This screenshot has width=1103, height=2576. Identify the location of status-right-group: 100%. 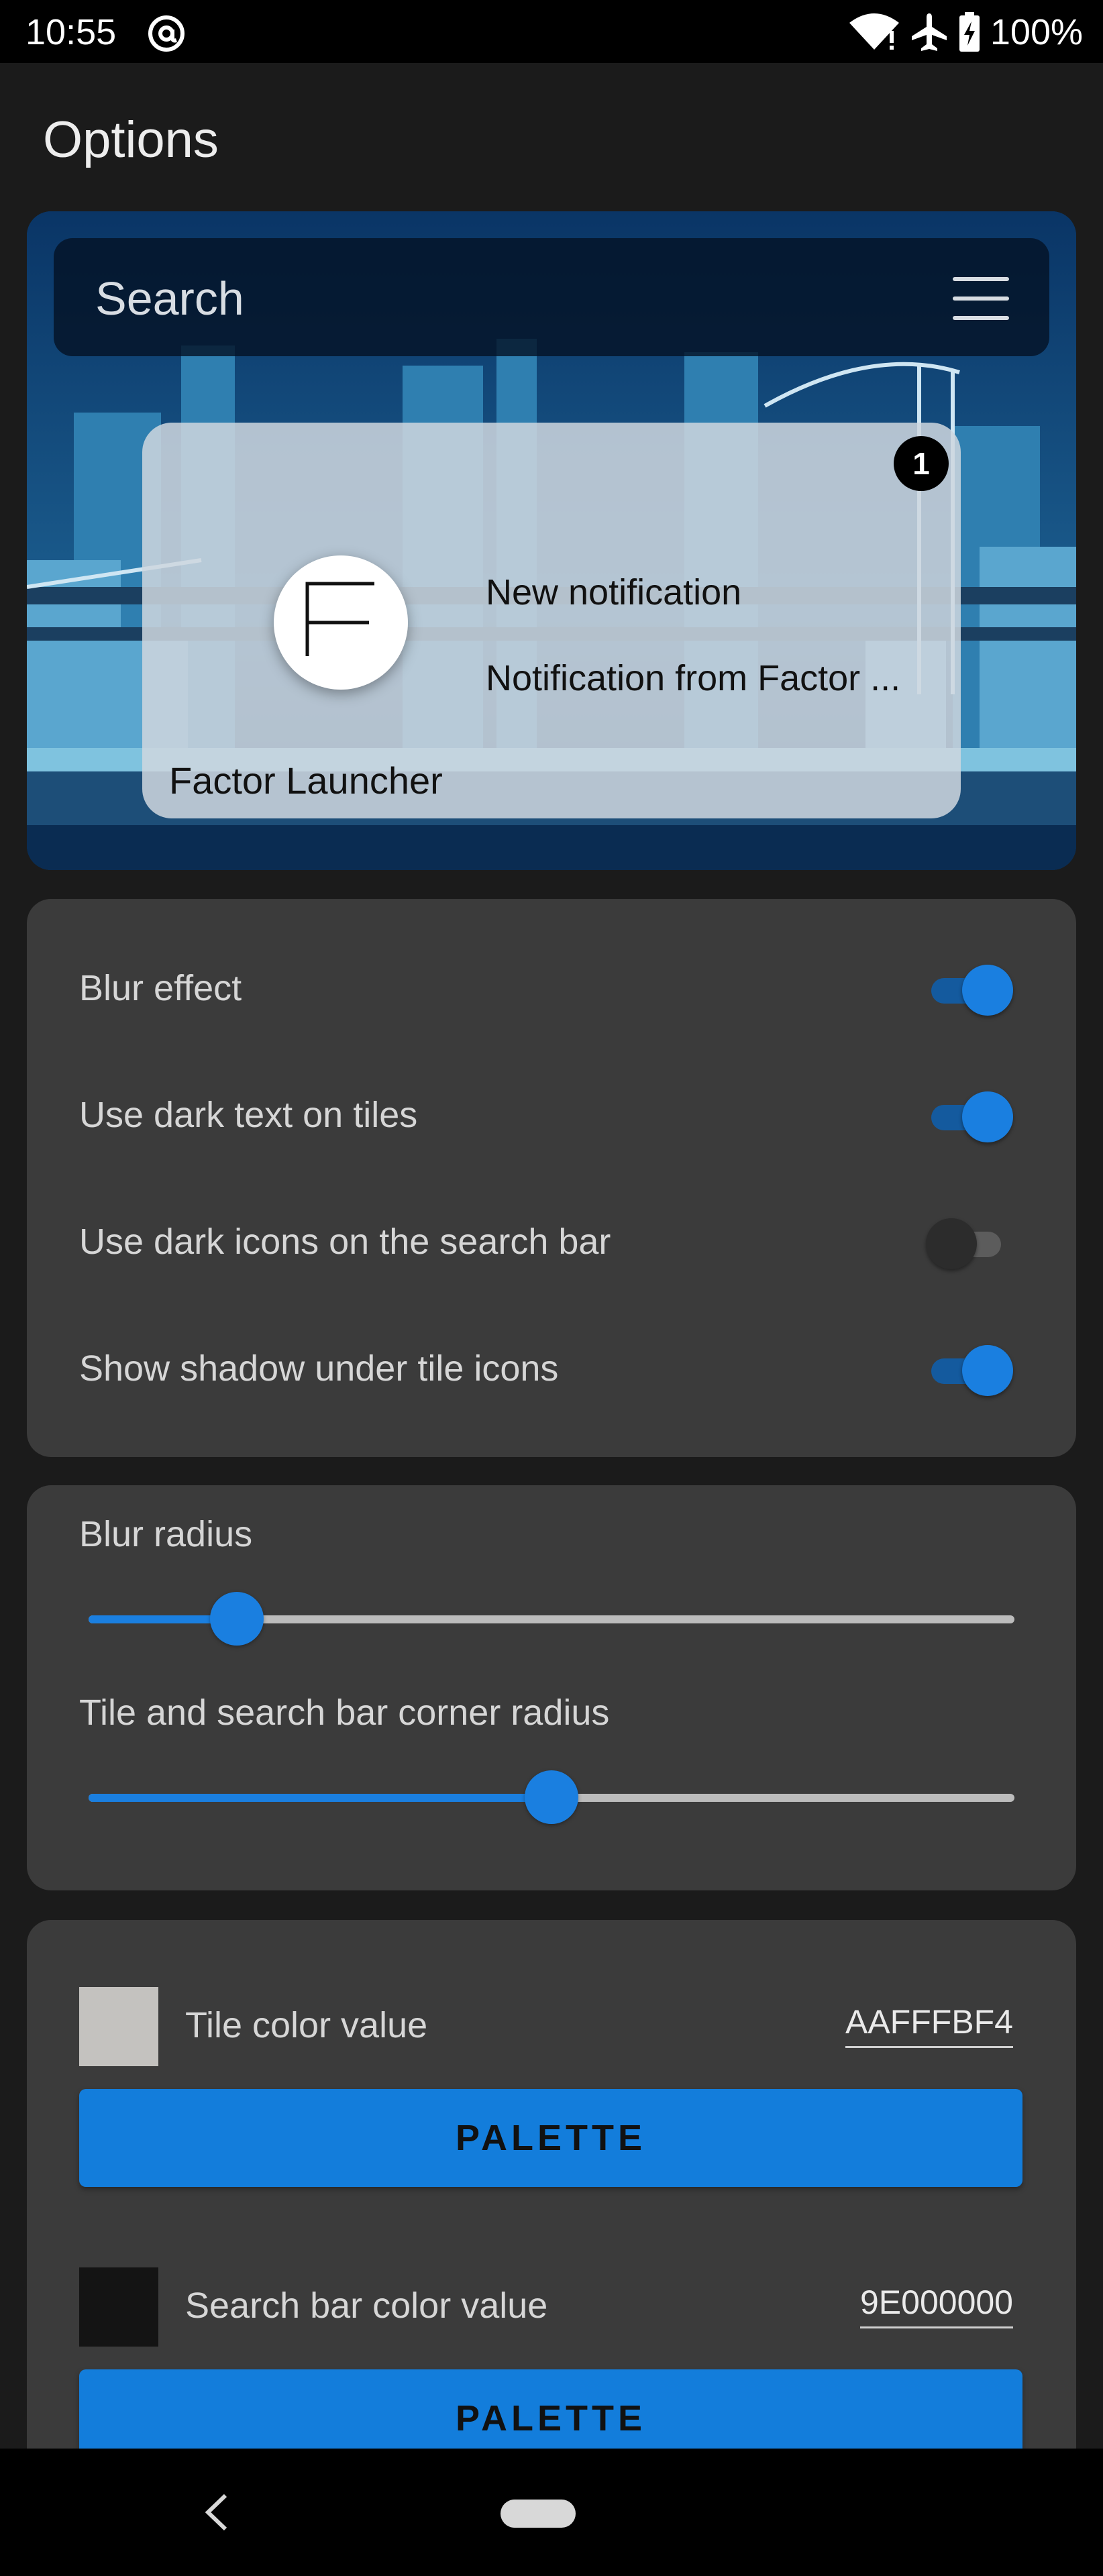
(966, 32).